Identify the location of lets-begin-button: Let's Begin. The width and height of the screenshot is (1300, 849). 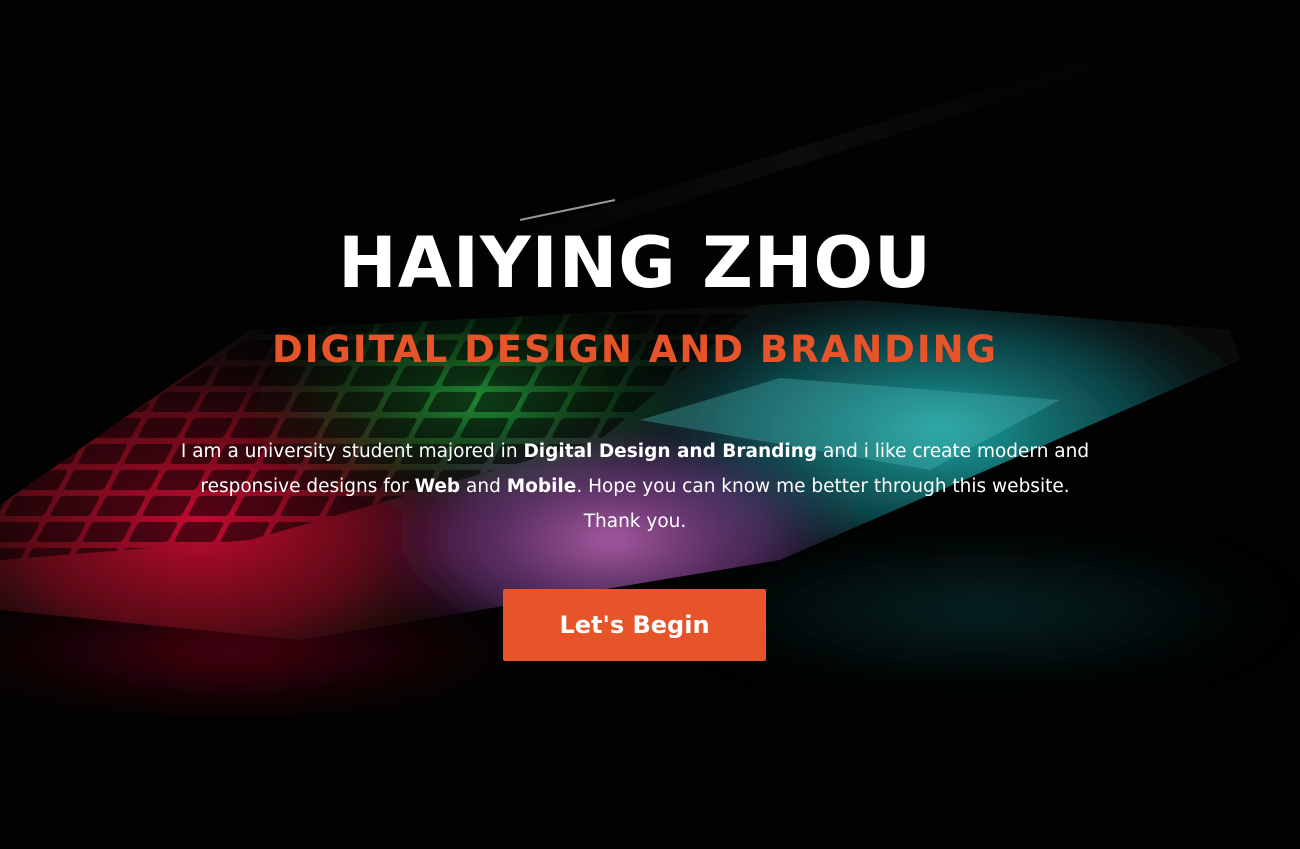
(634, 625).